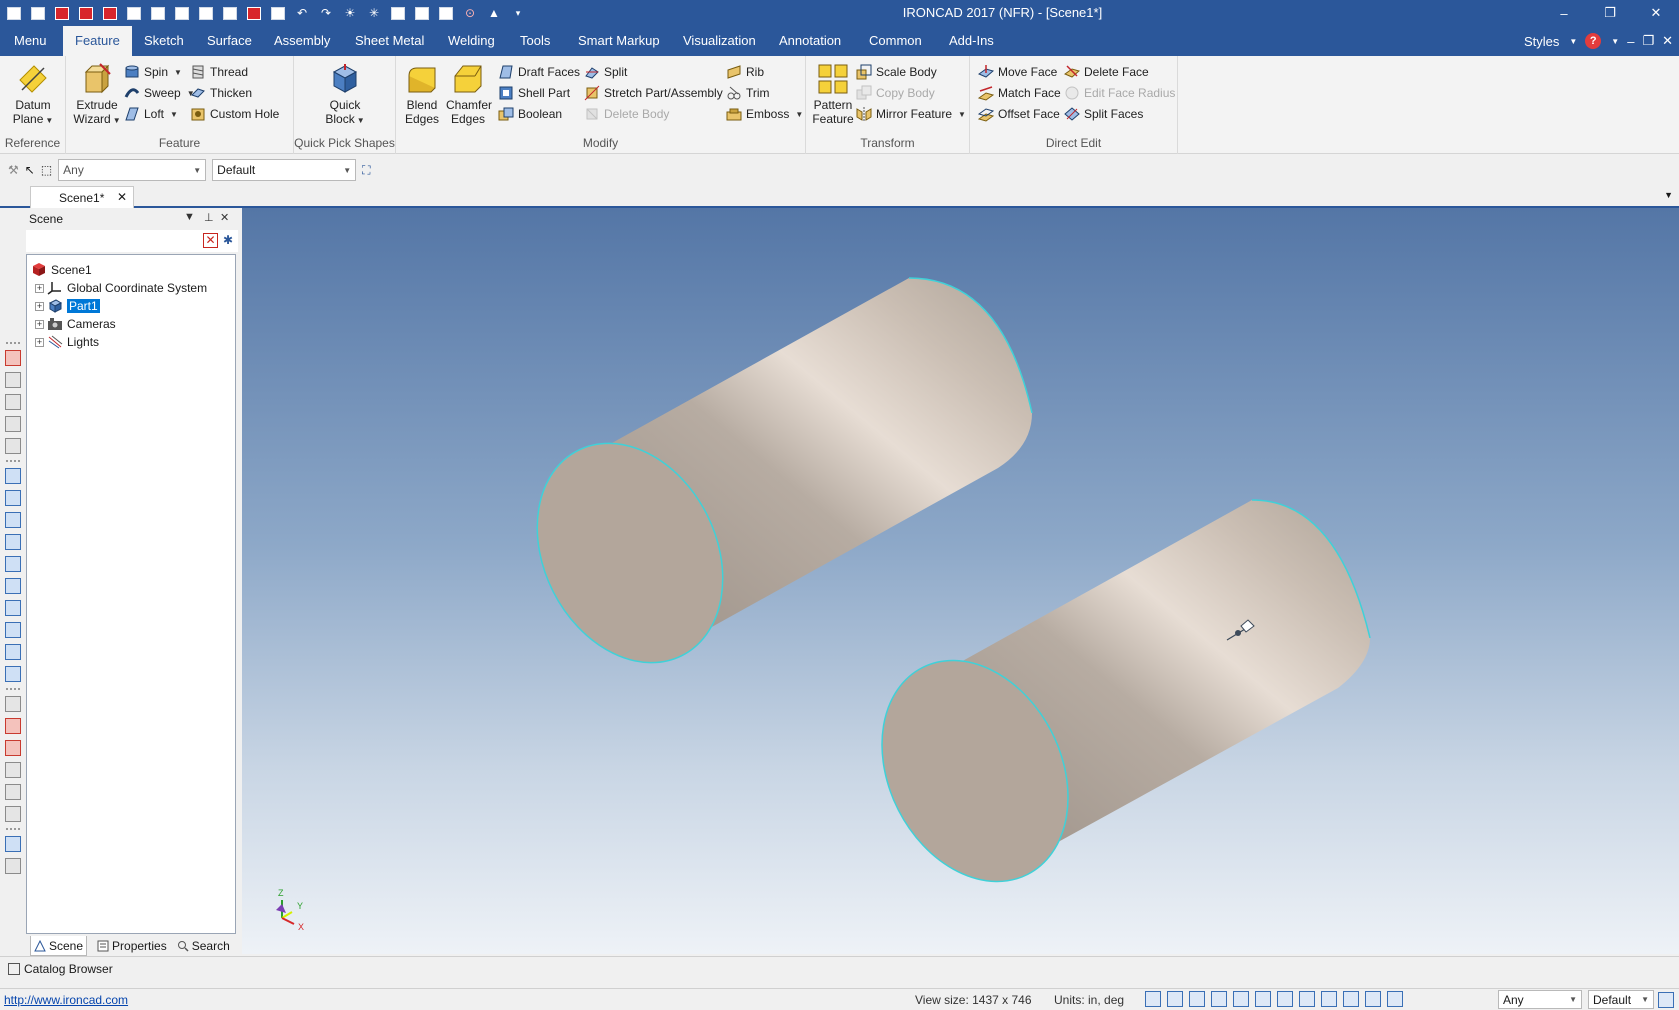  Describe the element at coordinates (1593, 41) in the screenshot. I see `help-button: ?` at that location.